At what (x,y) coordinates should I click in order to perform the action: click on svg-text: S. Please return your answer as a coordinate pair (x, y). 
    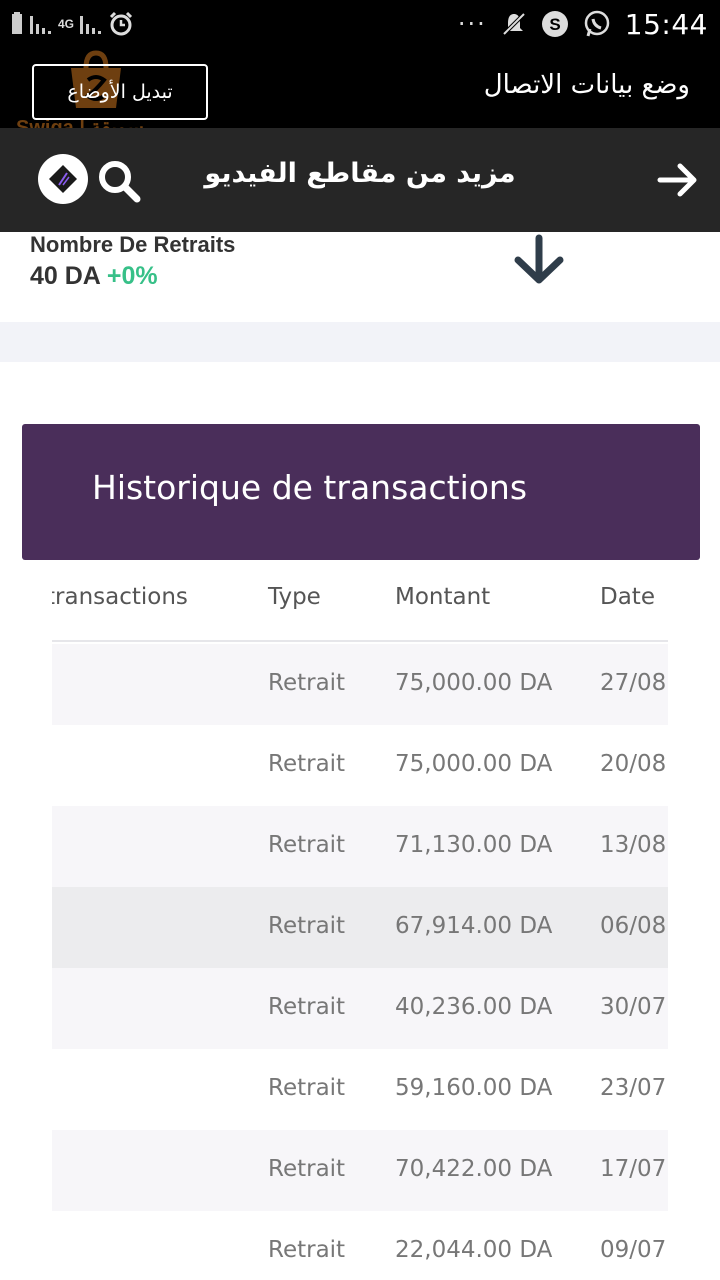
    Looking at the image, I should click on (554, 24).